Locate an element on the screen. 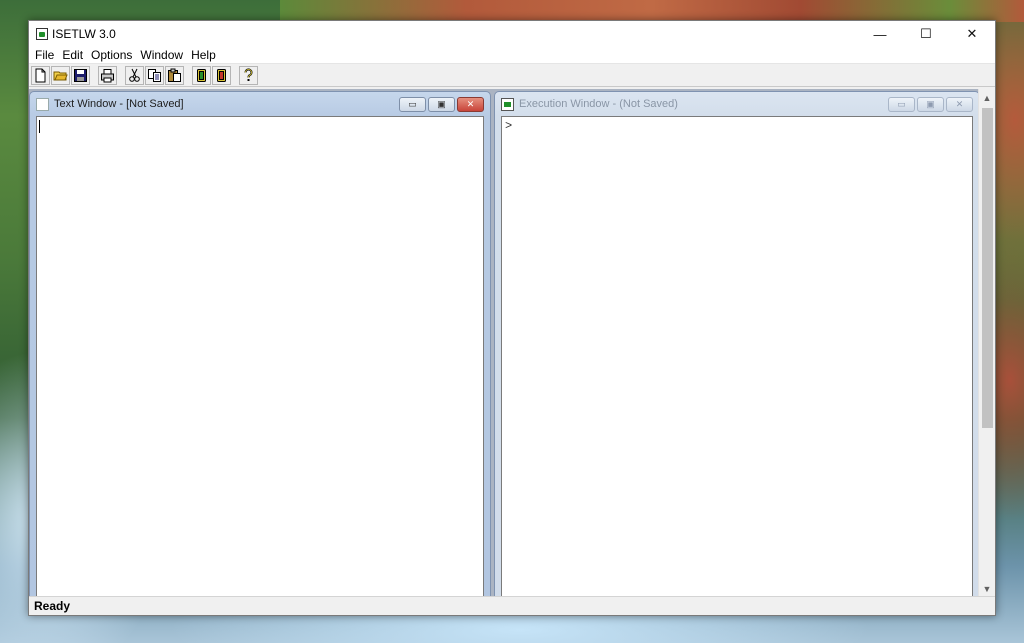 This screenshot has height=643, width=1024. text-window-restore-button: ▣ is located at coordinates (441, 104).